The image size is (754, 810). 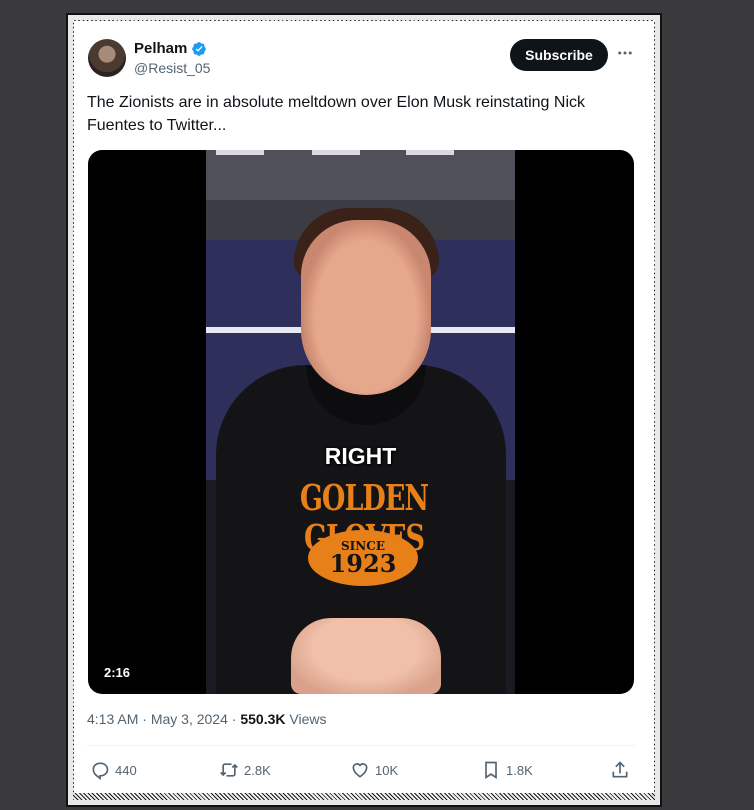 I want to click on bookmark-icon, so click(x=491, y=770).